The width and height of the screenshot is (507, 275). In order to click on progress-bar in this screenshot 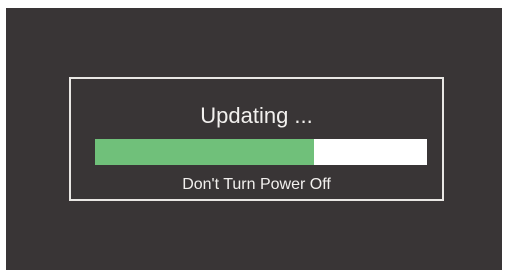, I will do `click(261, 152)`.